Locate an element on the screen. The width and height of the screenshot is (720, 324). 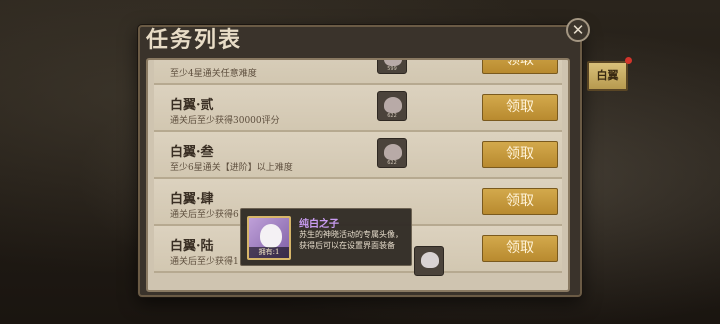
task-desc: 至少4星通关任意难度 is located at coordinates (213, 74).